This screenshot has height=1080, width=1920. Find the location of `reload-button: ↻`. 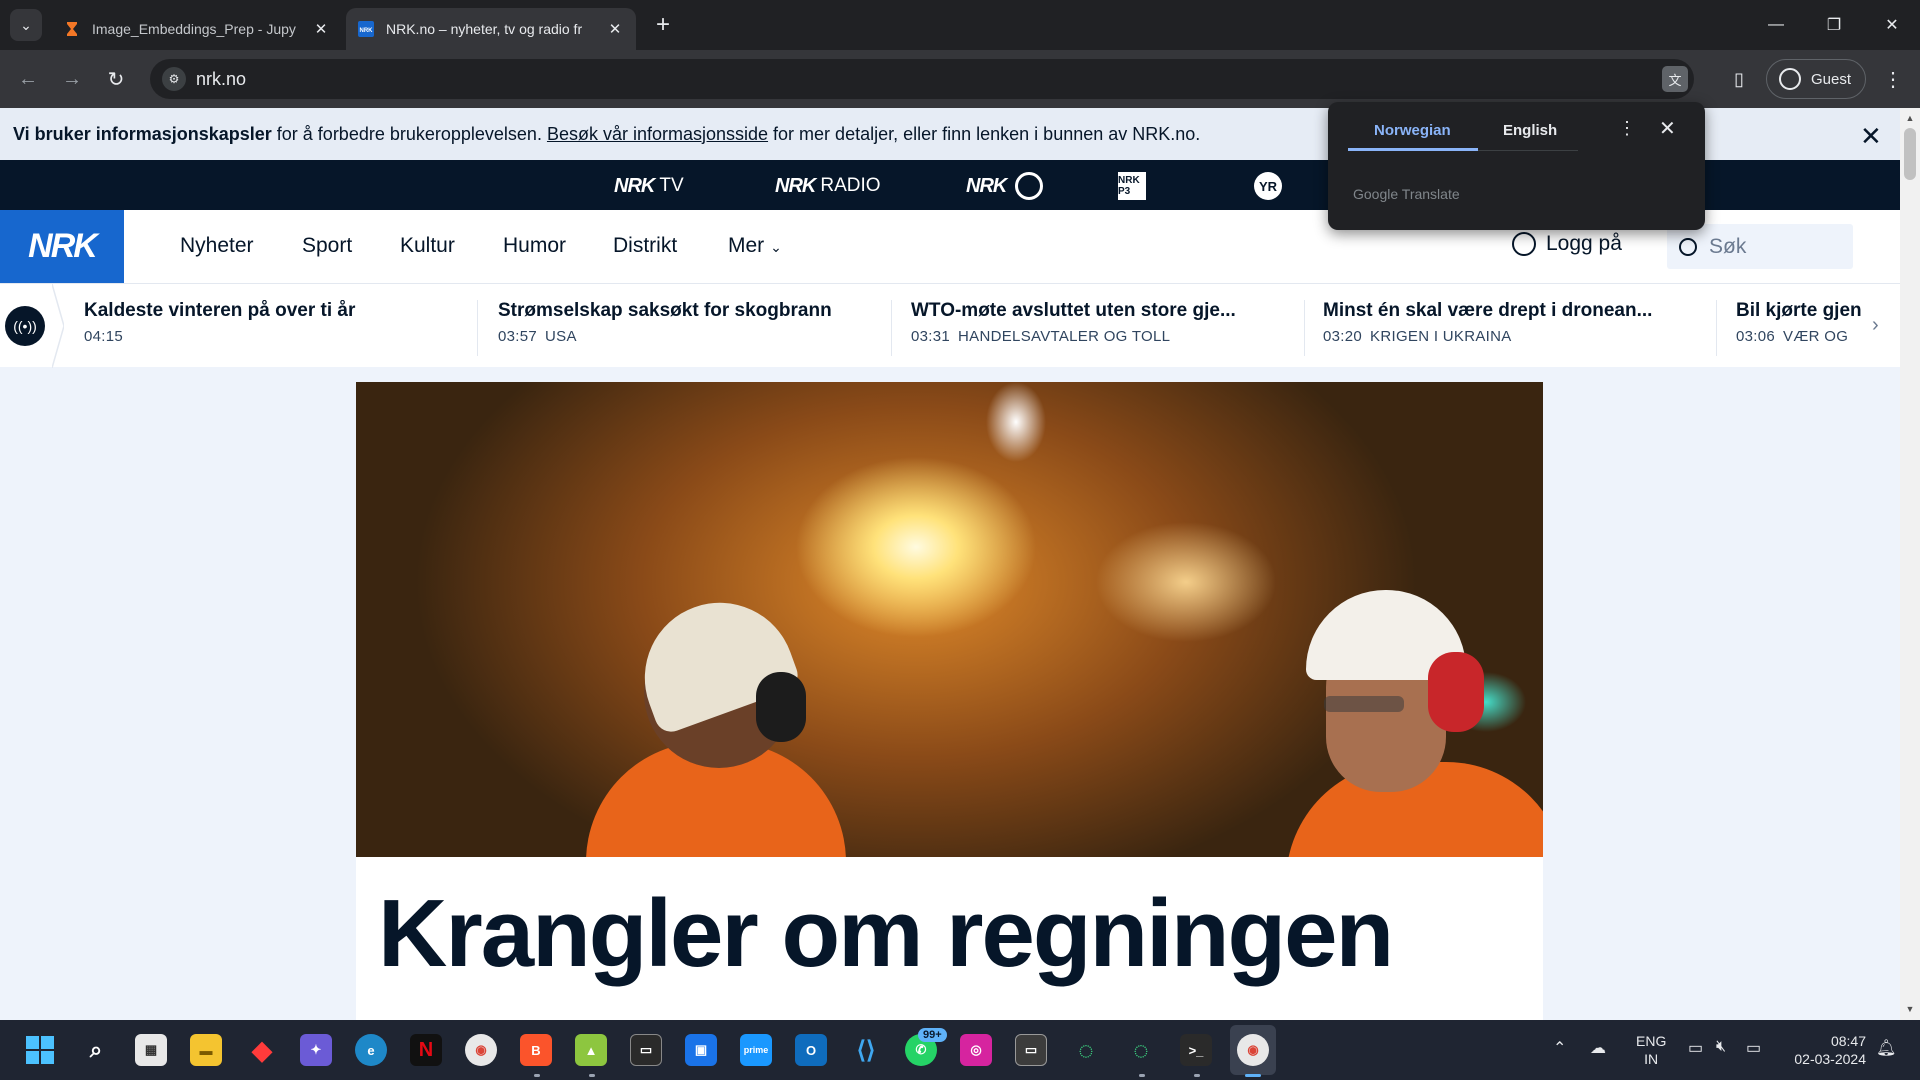

reload-button: ↻ is located at coordinates (116, 79).